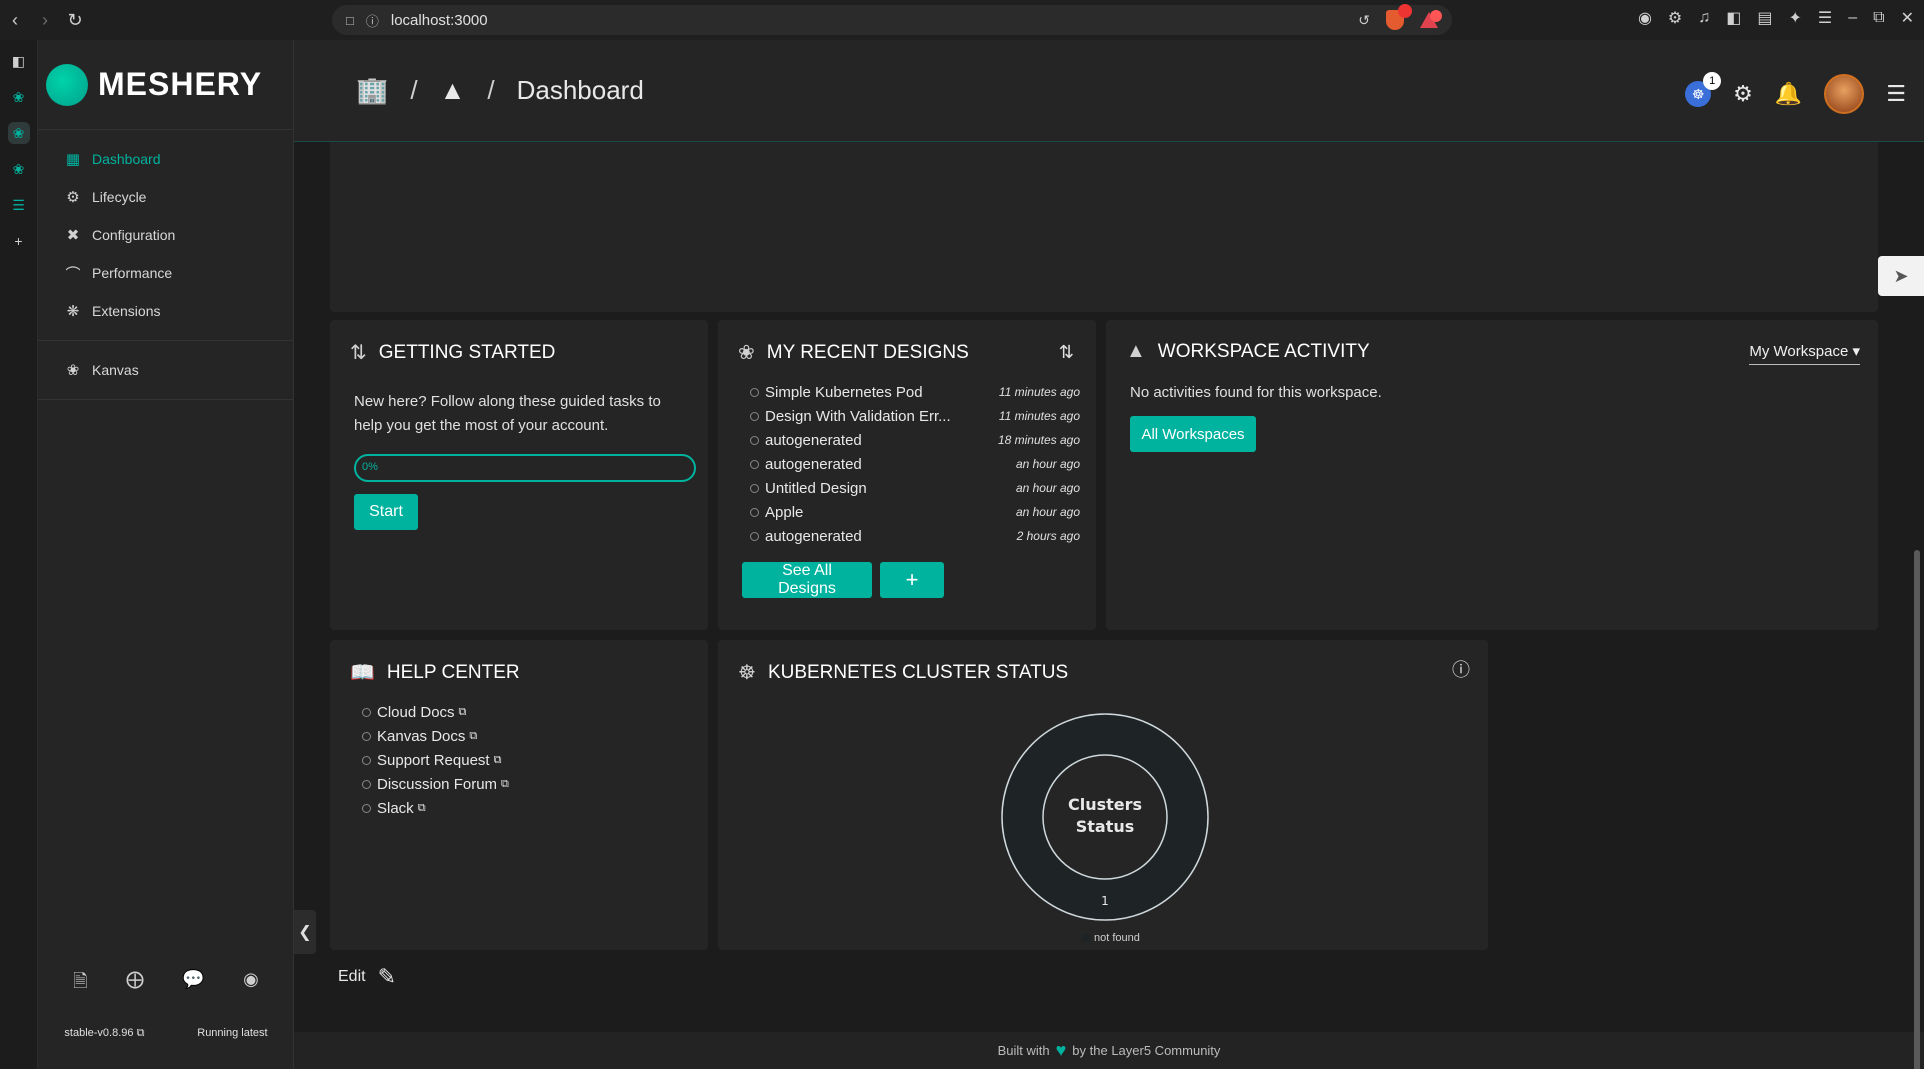 This screenshot has height=1069, width=1924. Describe the element at coordinates (19, 241) in the screenshot. I see `add-tab-icon: +` at that location.